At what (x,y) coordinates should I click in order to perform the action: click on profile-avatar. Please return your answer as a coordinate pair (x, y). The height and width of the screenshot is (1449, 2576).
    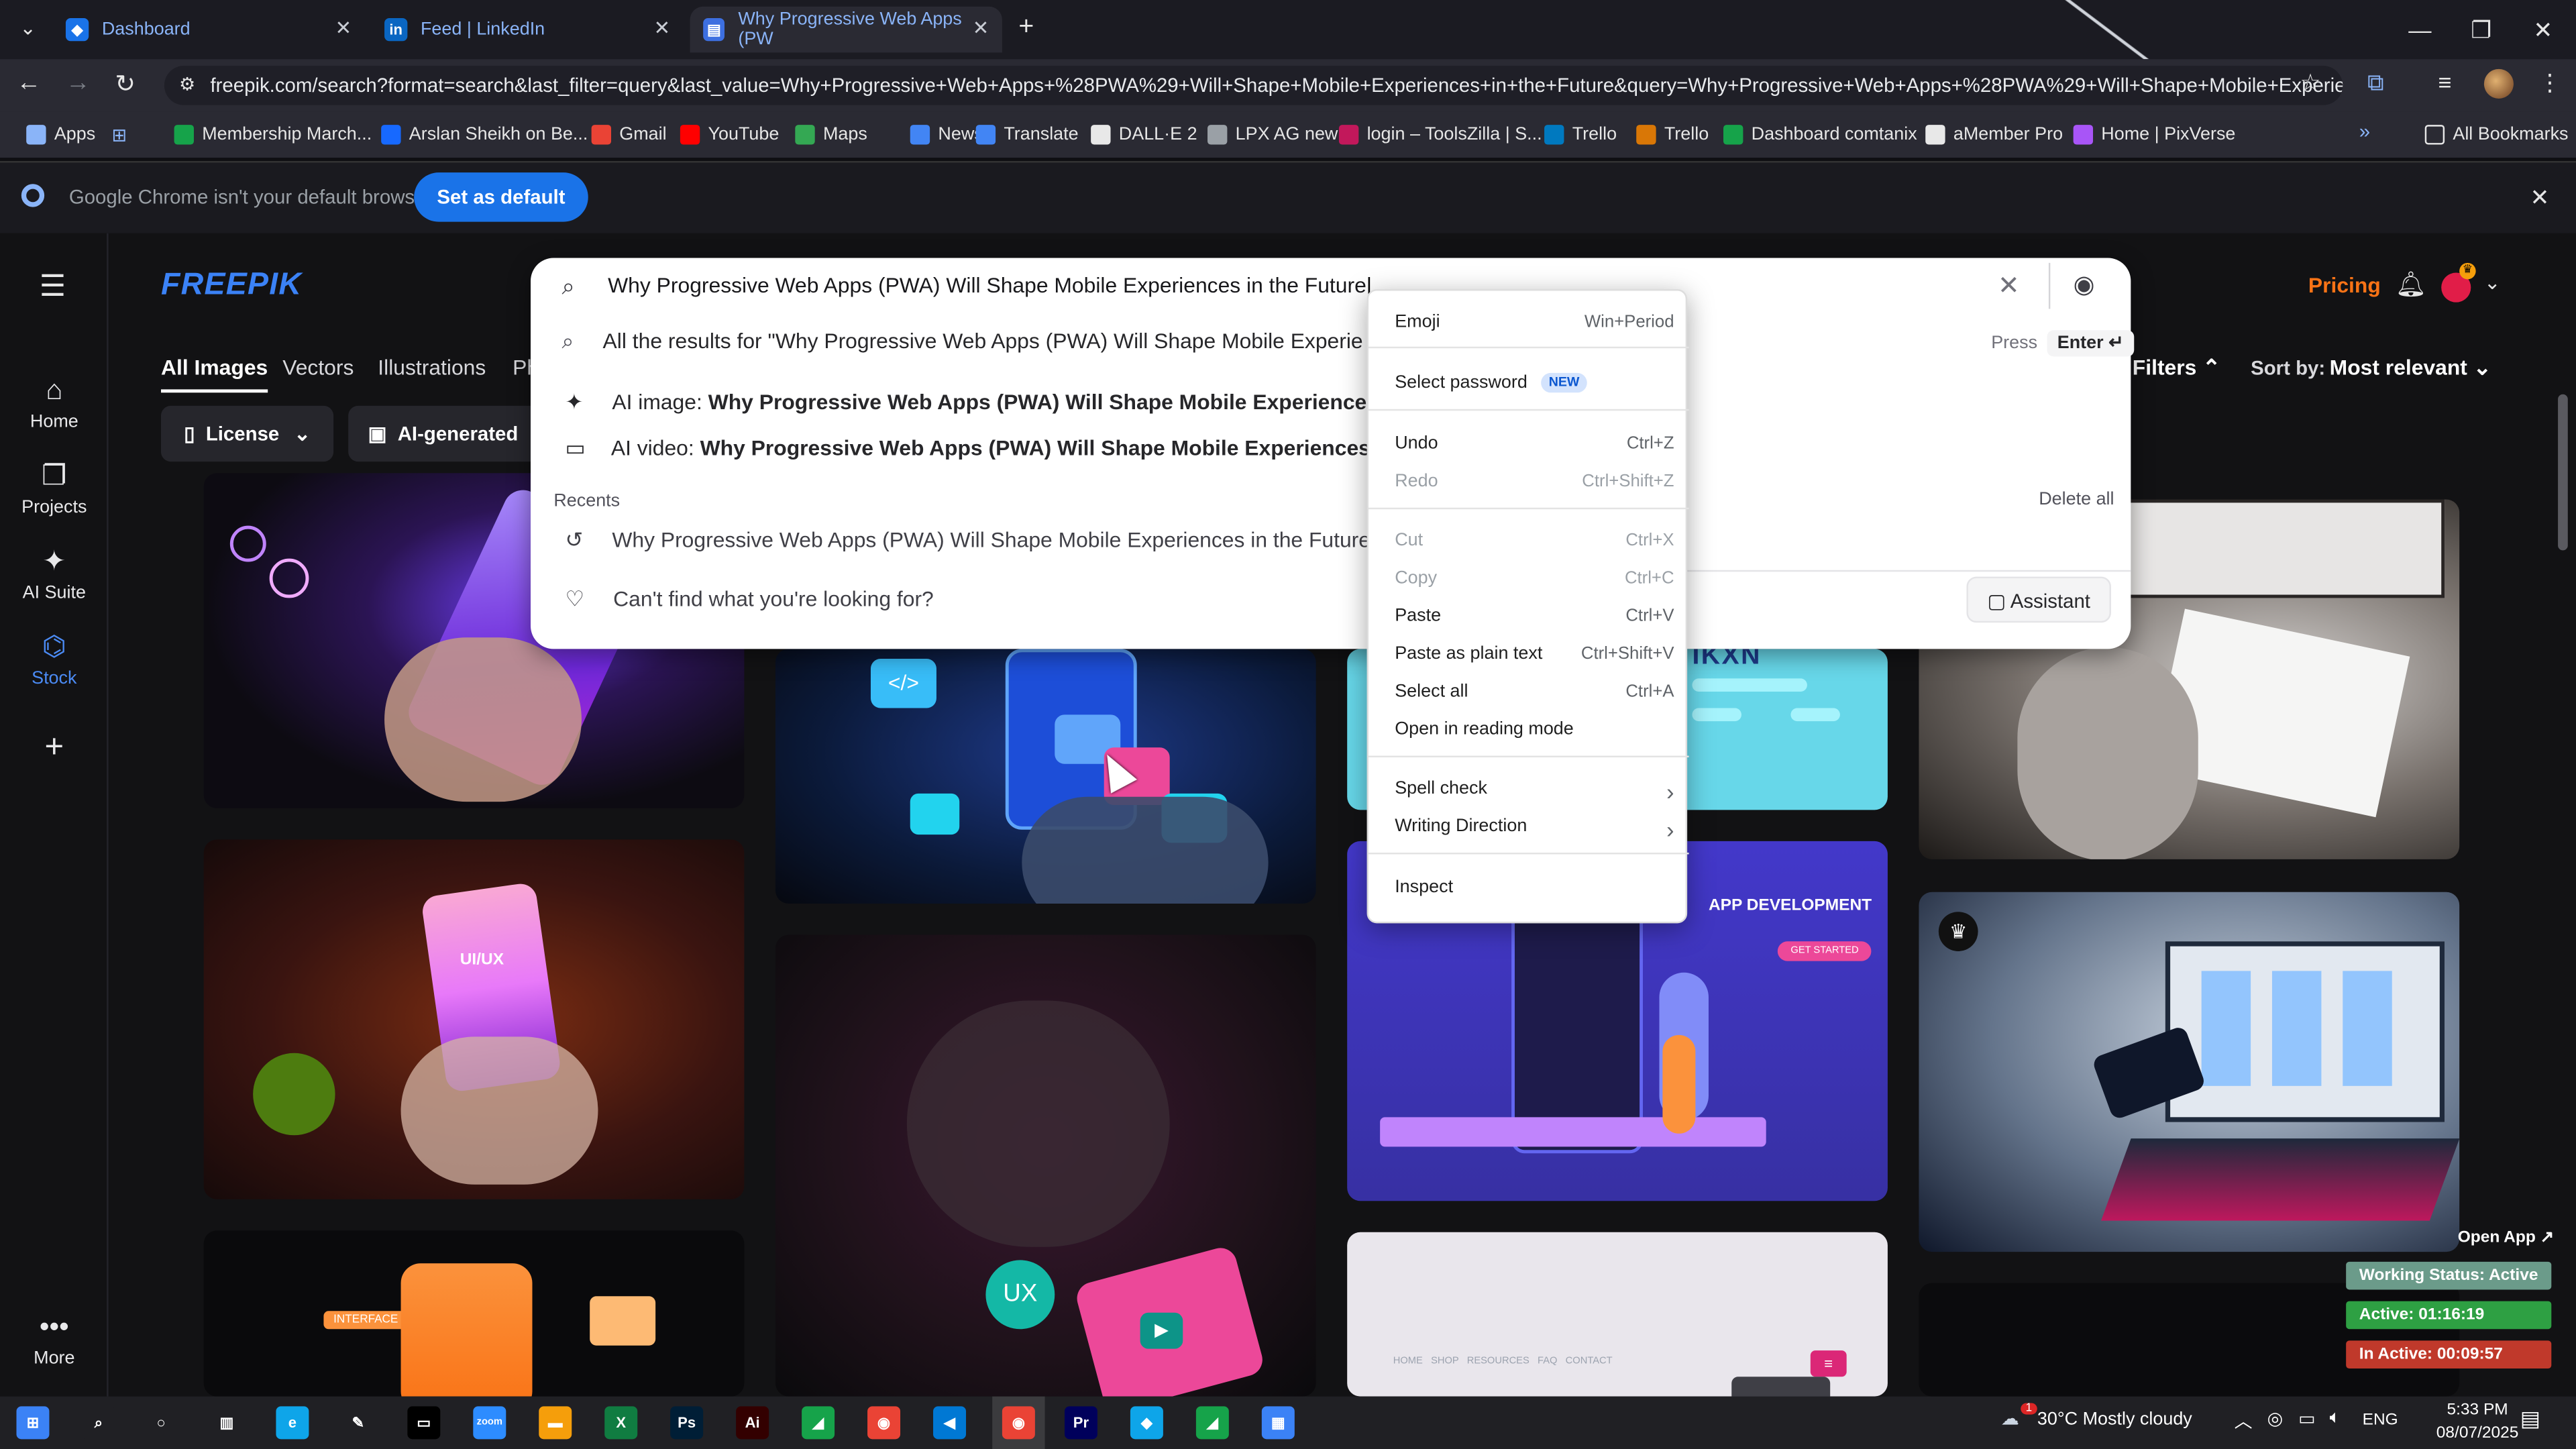
    Looking at the image, I should click on (2498, 83).